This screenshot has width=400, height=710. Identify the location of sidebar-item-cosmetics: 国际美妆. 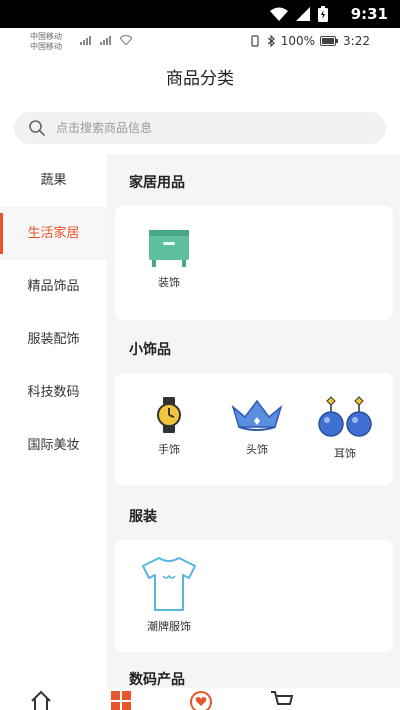
(53, 445).